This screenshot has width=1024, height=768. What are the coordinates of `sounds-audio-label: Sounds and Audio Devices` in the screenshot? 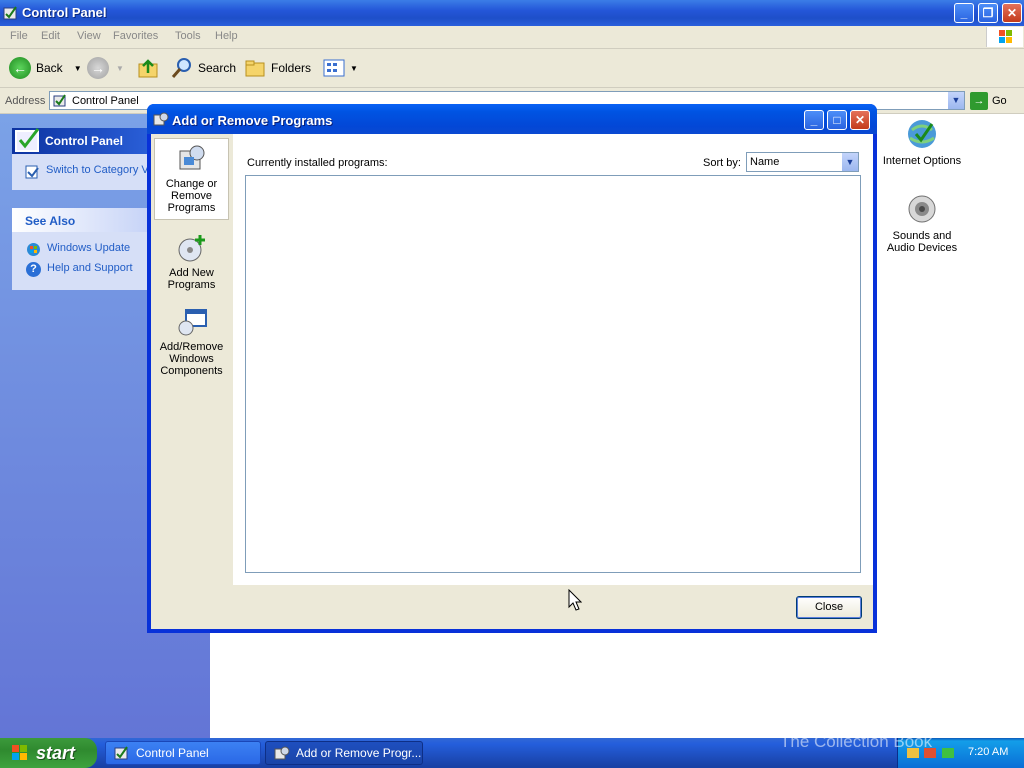 It's located at (922, 242).